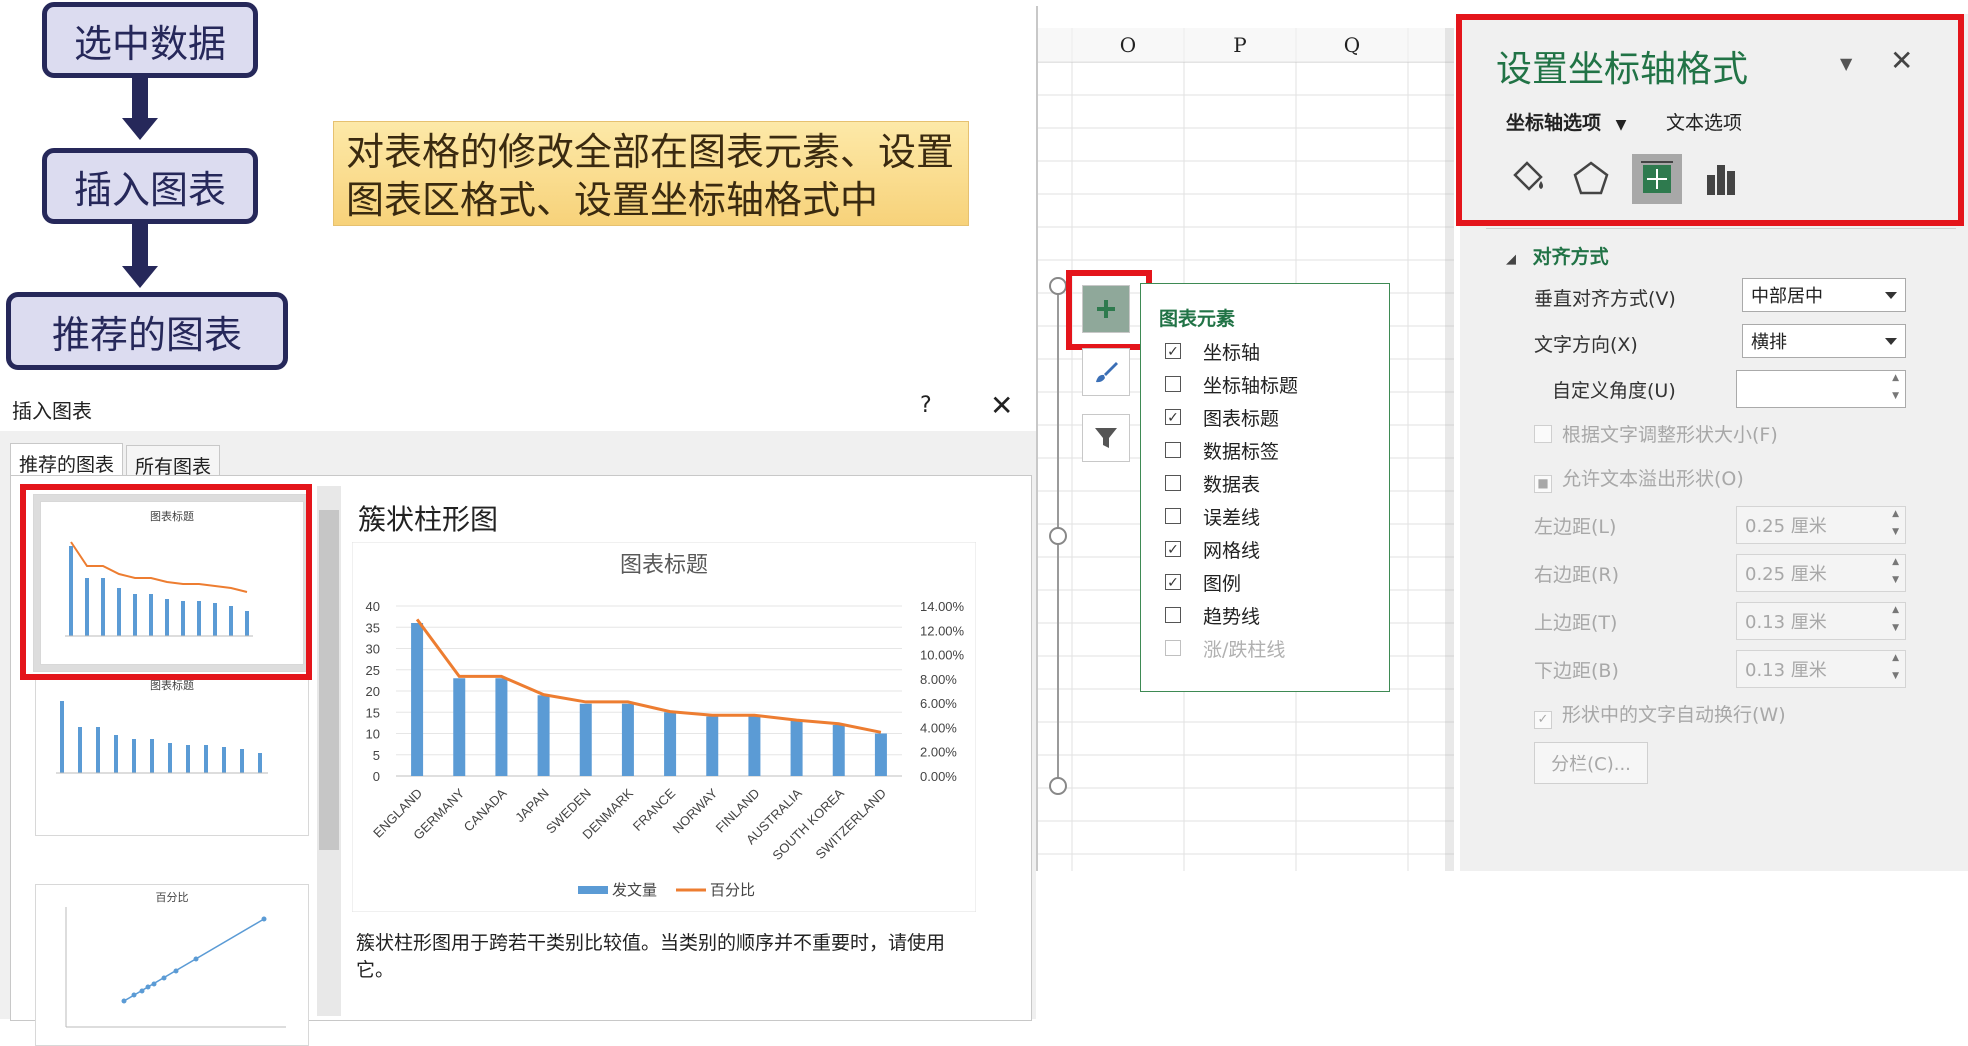 This screenshot has width=1968, height=1046. What do you see at coordinates (373, 691) in the screenshot?
I see `y-tick-label: 20` at bounding box center [373, 691].